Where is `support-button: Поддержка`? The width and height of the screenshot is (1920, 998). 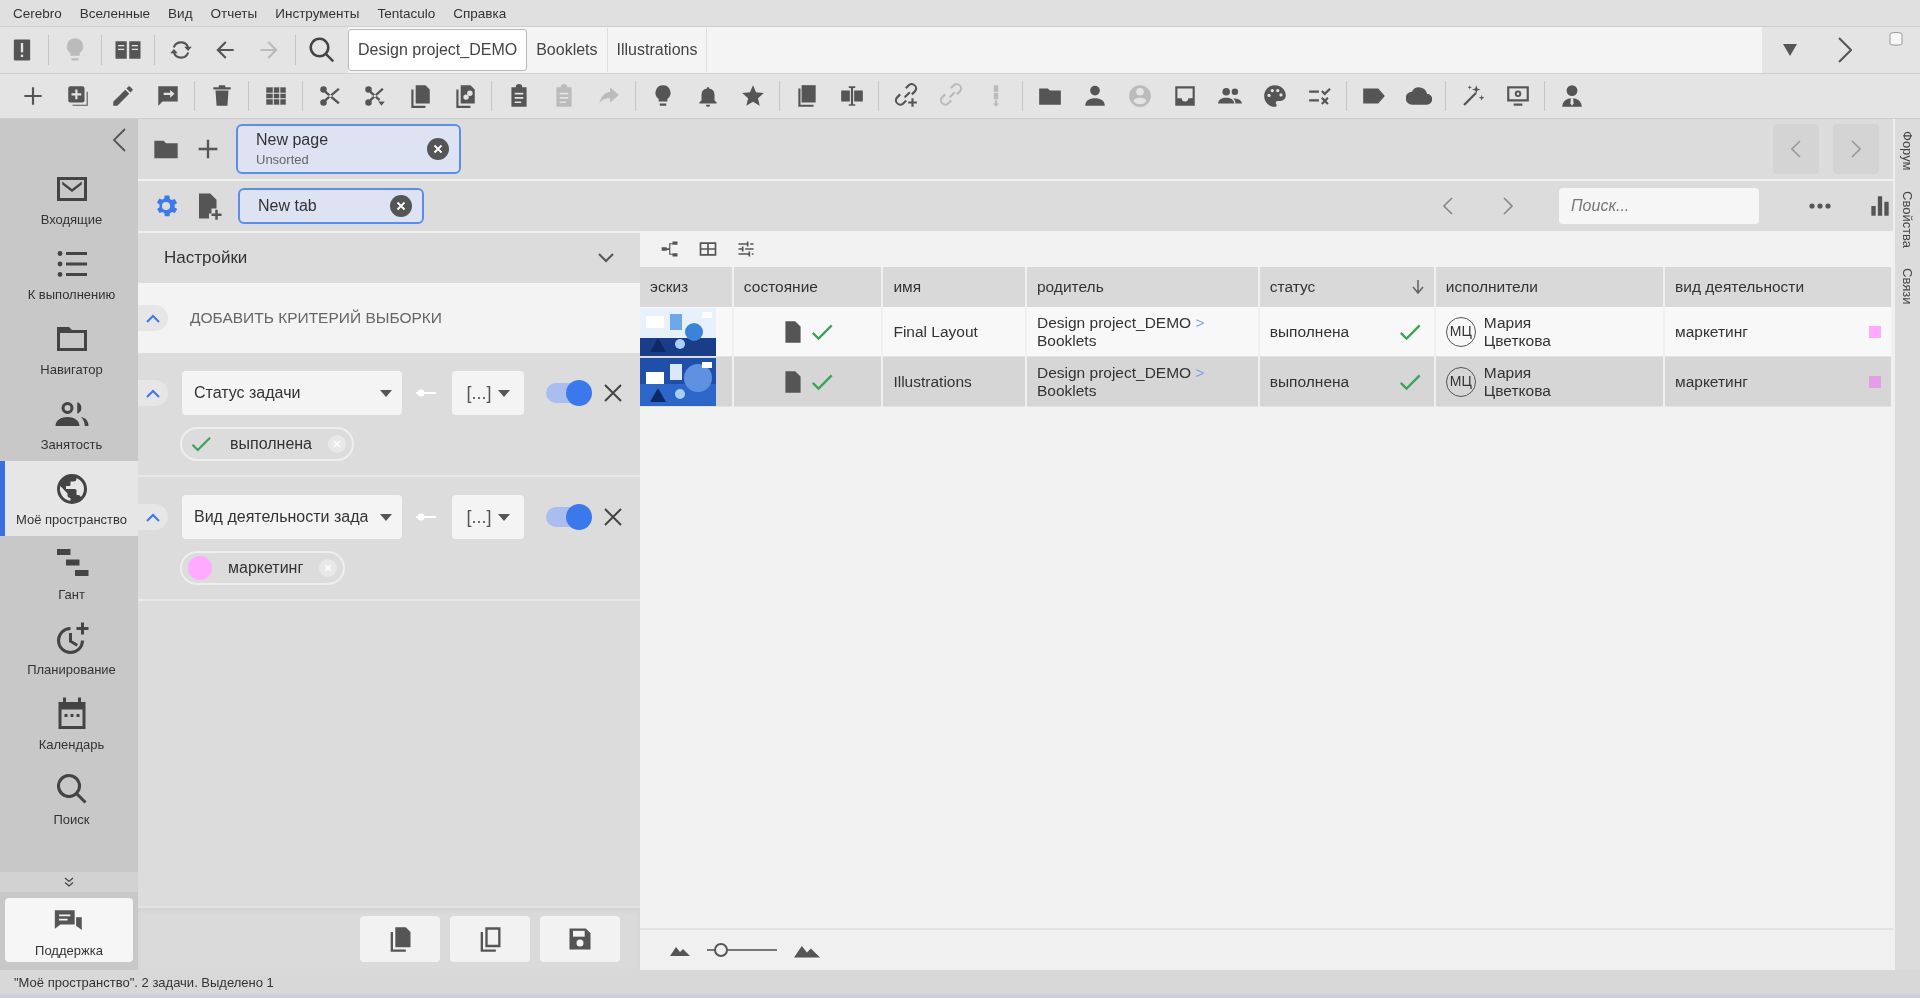 support-button: Поддержка is located at coordinates (69, 930).